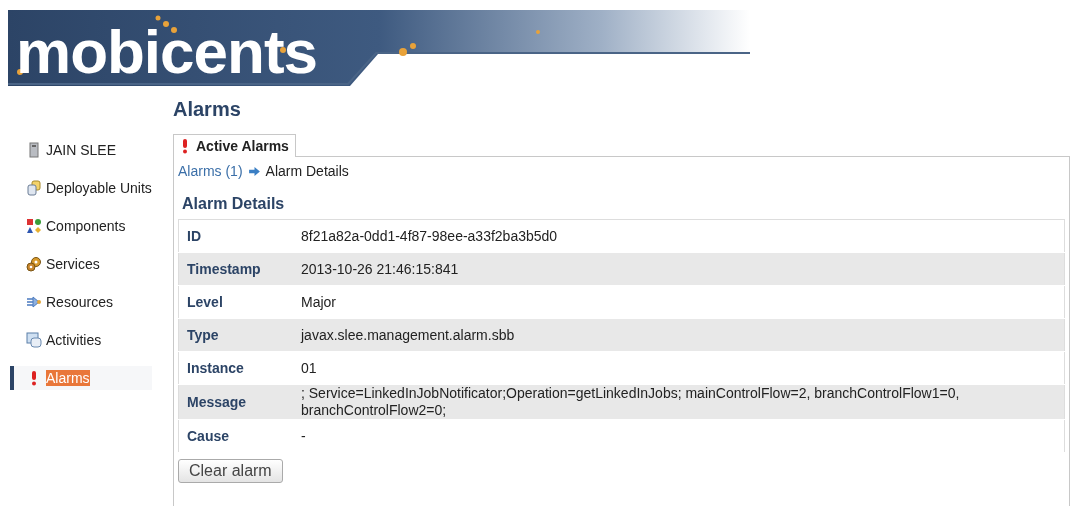 The image size is (1077, 506). Describe the element at coordinates (679, 402) in the screenshot. I see `field-value: ; Service=LinkedInJobNotificator;Operation=getLinkedInJobs; mainControlFlow=2, branchControlFlow1=0, branchControlFlow2=0;` at that location.